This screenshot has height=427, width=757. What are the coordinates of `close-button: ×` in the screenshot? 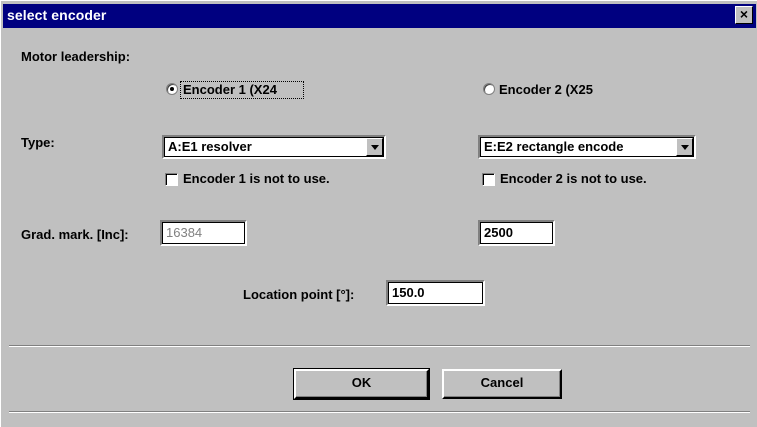 It's located at (744, 15).